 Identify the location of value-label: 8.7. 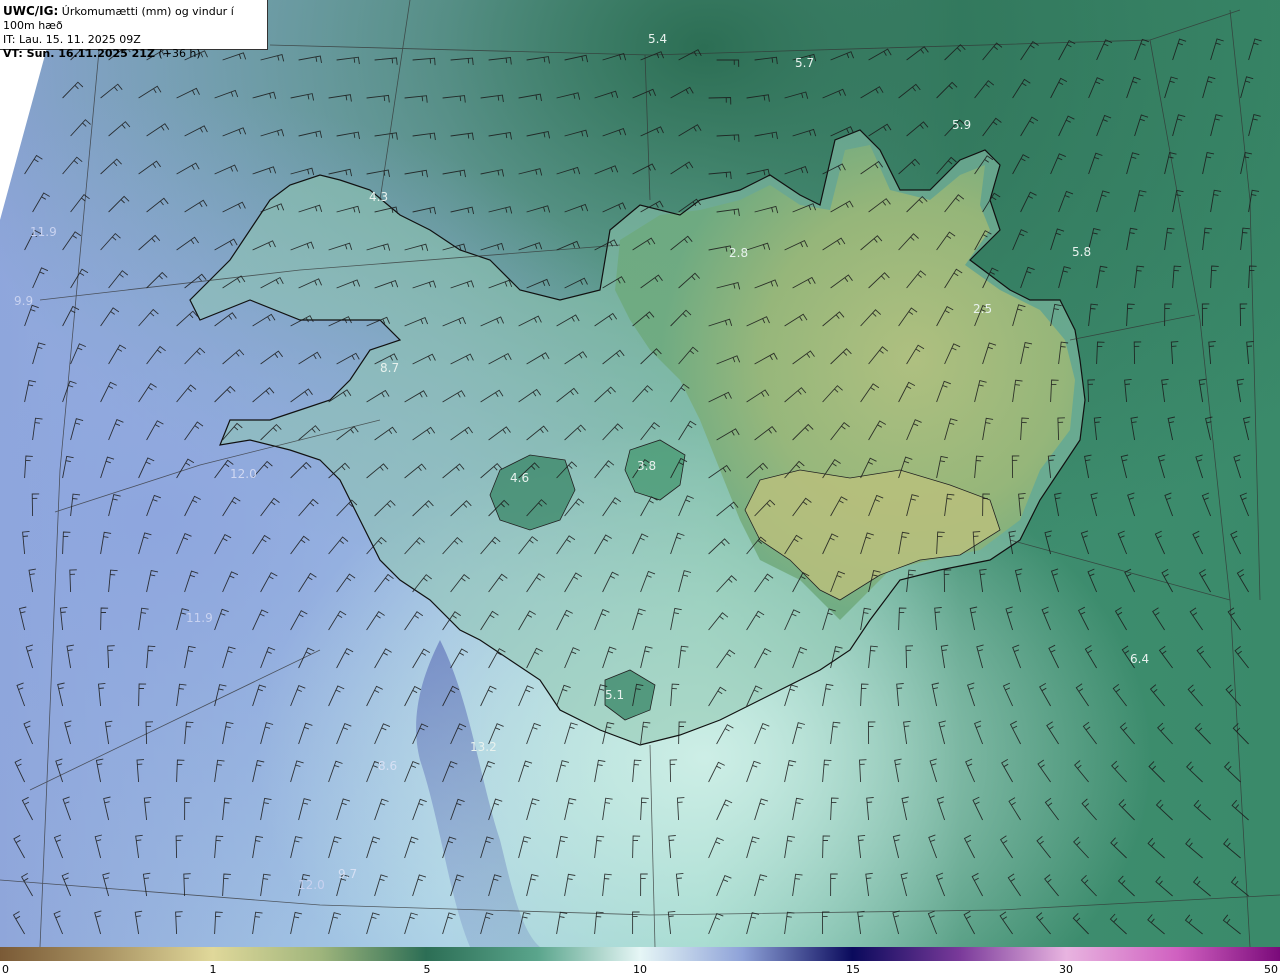
(389, 368).